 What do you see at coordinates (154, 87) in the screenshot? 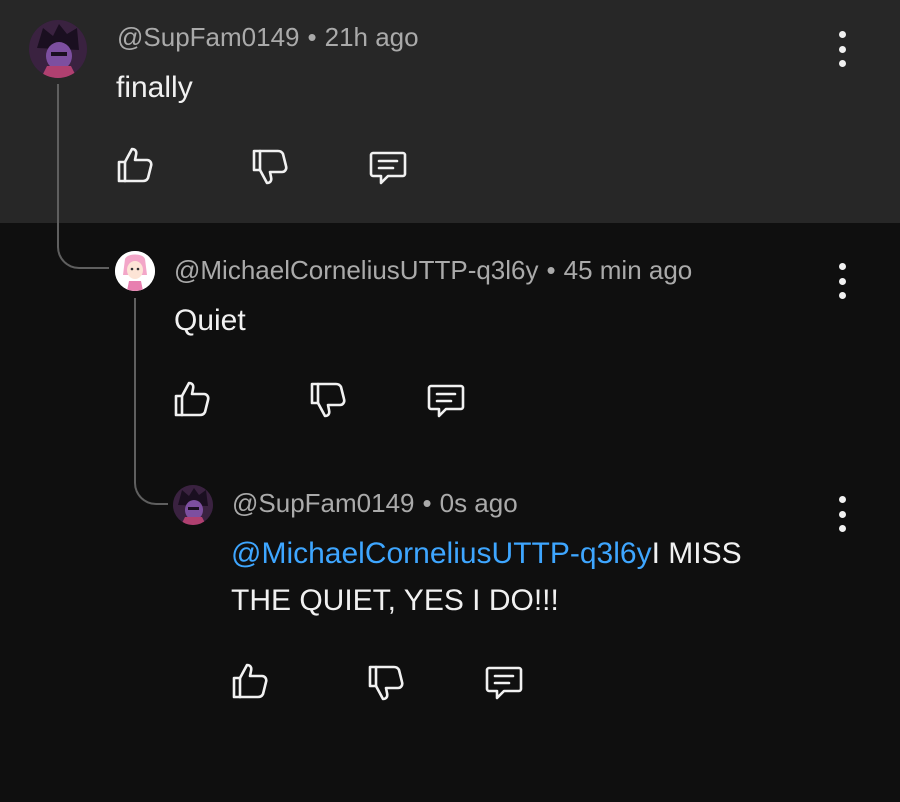
I see `comment-text: finally` at bounding box center [154, 87].